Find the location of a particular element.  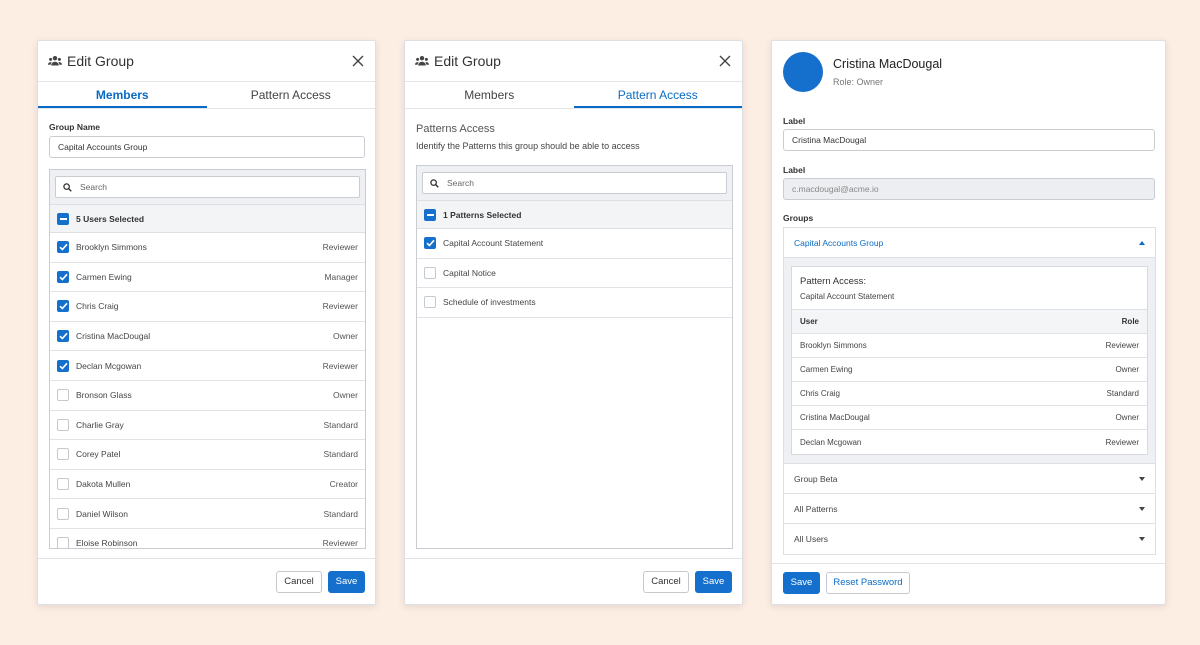

group-capital-accounts: Capital Accounts Group is located at coordinates (969, 243).